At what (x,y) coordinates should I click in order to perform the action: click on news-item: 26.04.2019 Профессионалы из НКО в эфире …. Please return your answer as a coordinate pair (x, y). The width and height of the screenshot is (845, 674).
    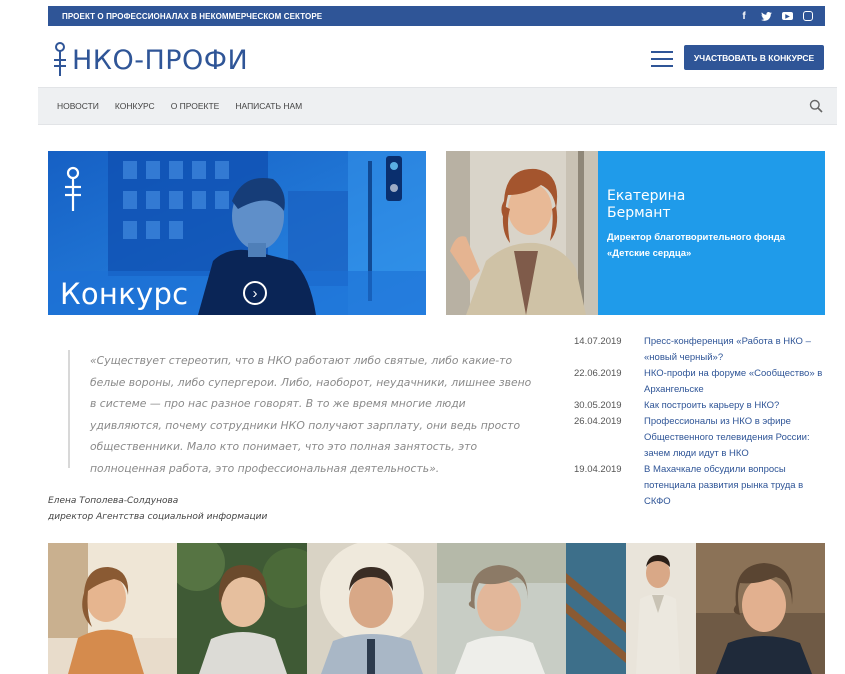
    Looking at the image, I should click on (701, 438).